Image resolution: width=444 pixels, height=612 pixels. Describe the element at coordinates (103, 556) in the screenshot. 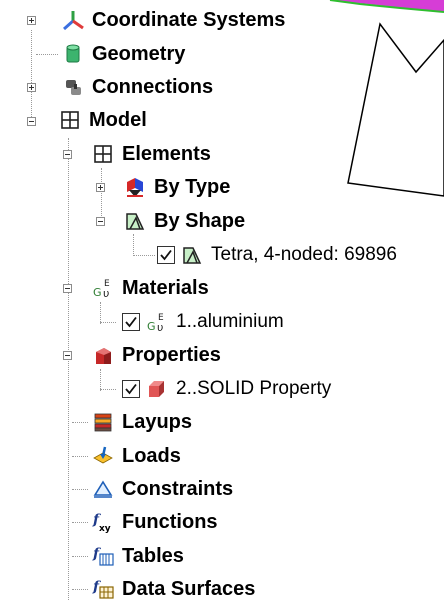

I see `tables-icon: f` at that location.